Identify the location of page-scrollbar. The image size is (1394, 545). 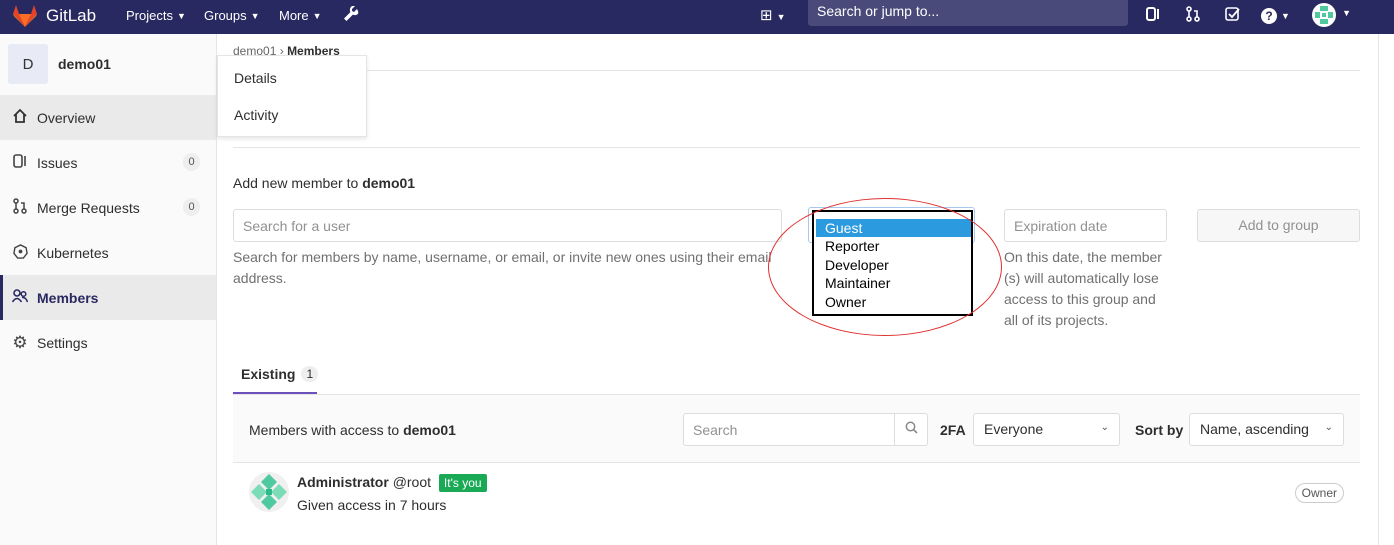
(1386, 289).